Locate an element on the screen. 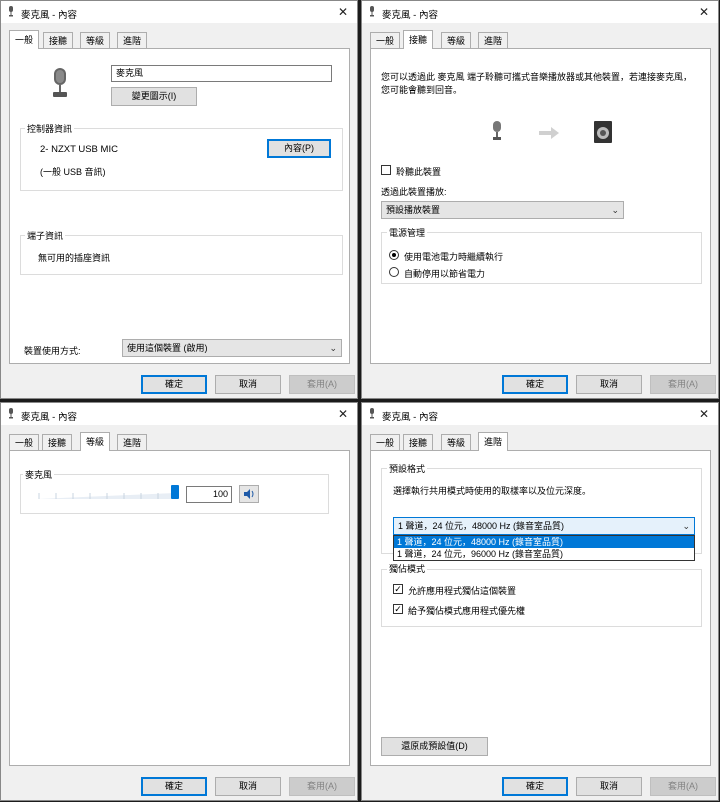  arrow-right-icon is located at coordinates (549, 133).